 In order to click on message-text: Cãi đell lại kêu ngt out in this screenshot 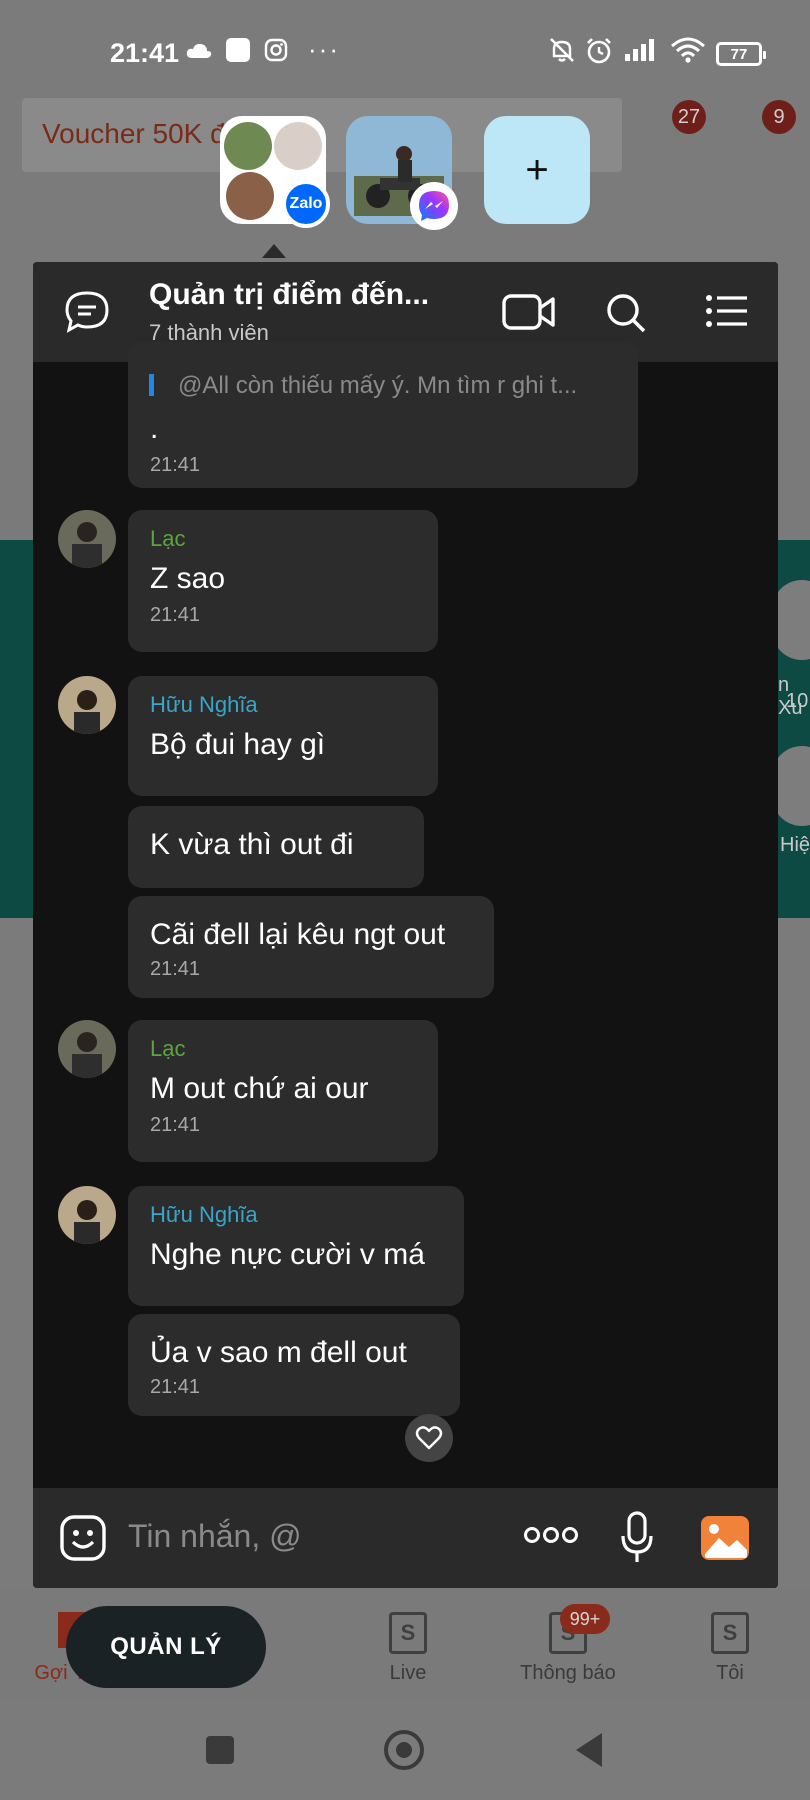, I will do `click(298, 934)`.